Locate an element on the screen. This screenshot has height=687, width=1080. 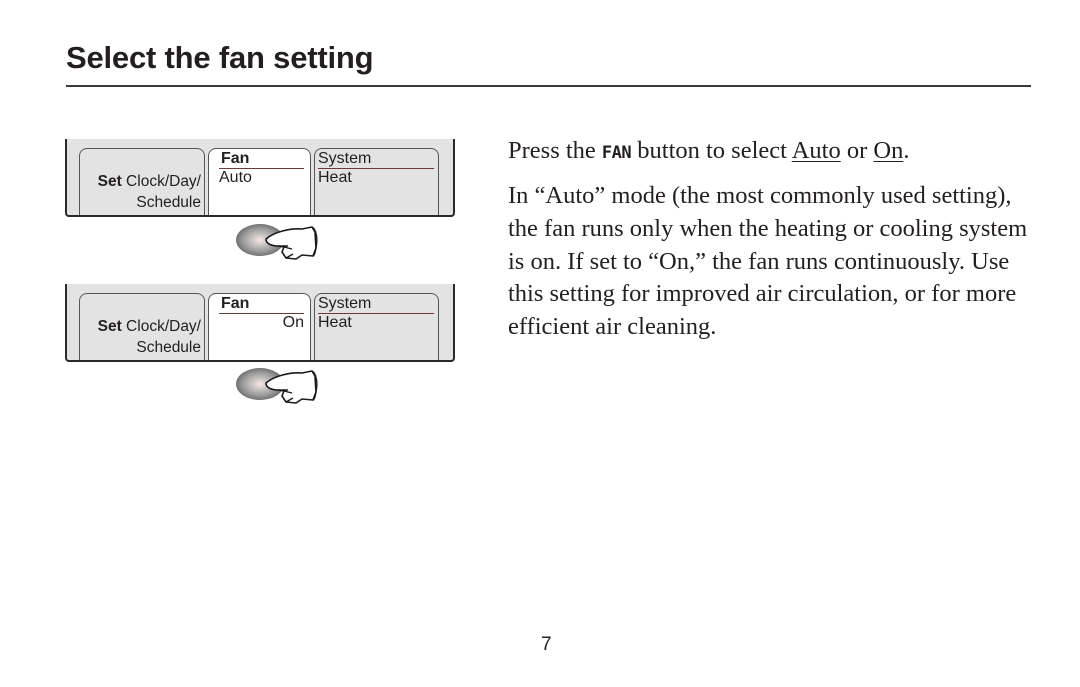
page-number: 7 is located at coordinates (546, 644).